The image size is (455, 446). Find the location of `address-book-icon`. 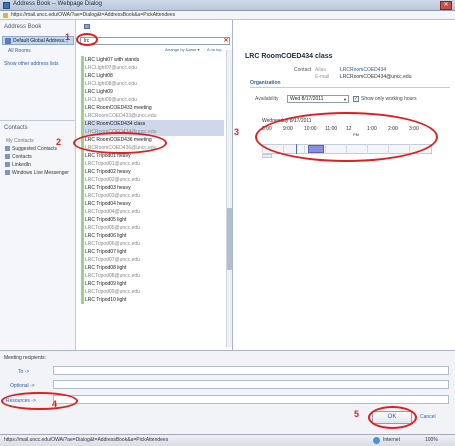

address-book-icon is located at coordinates (8, 41).